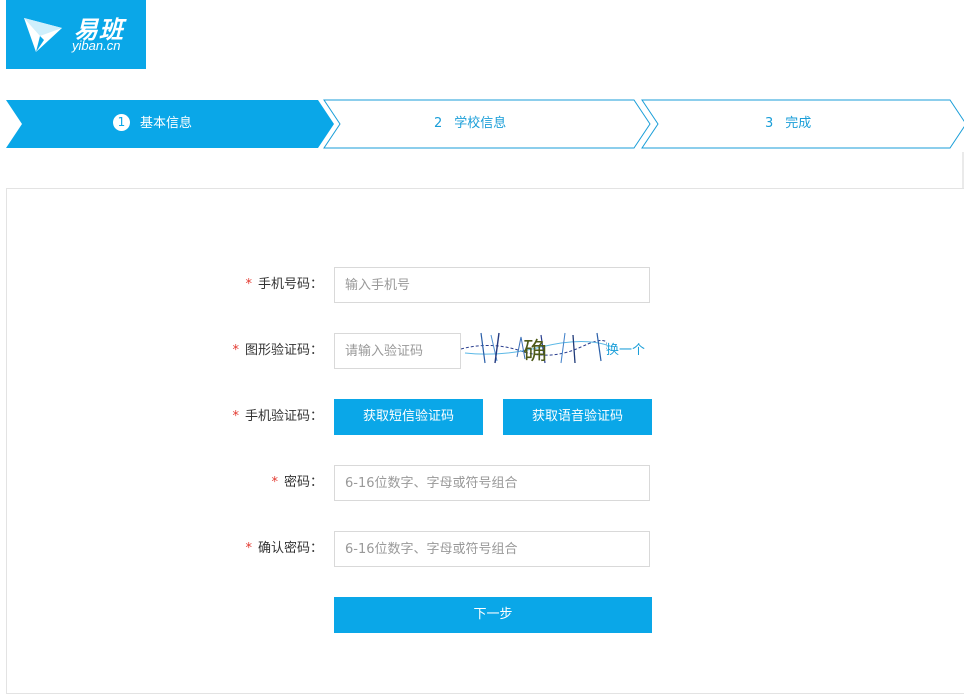 The height and width of the screenshot is (694, 964). What do you see at coordinates (492, 549) in the screenshot?
I see `confirm-password-input` at bounding box center [492, 549].